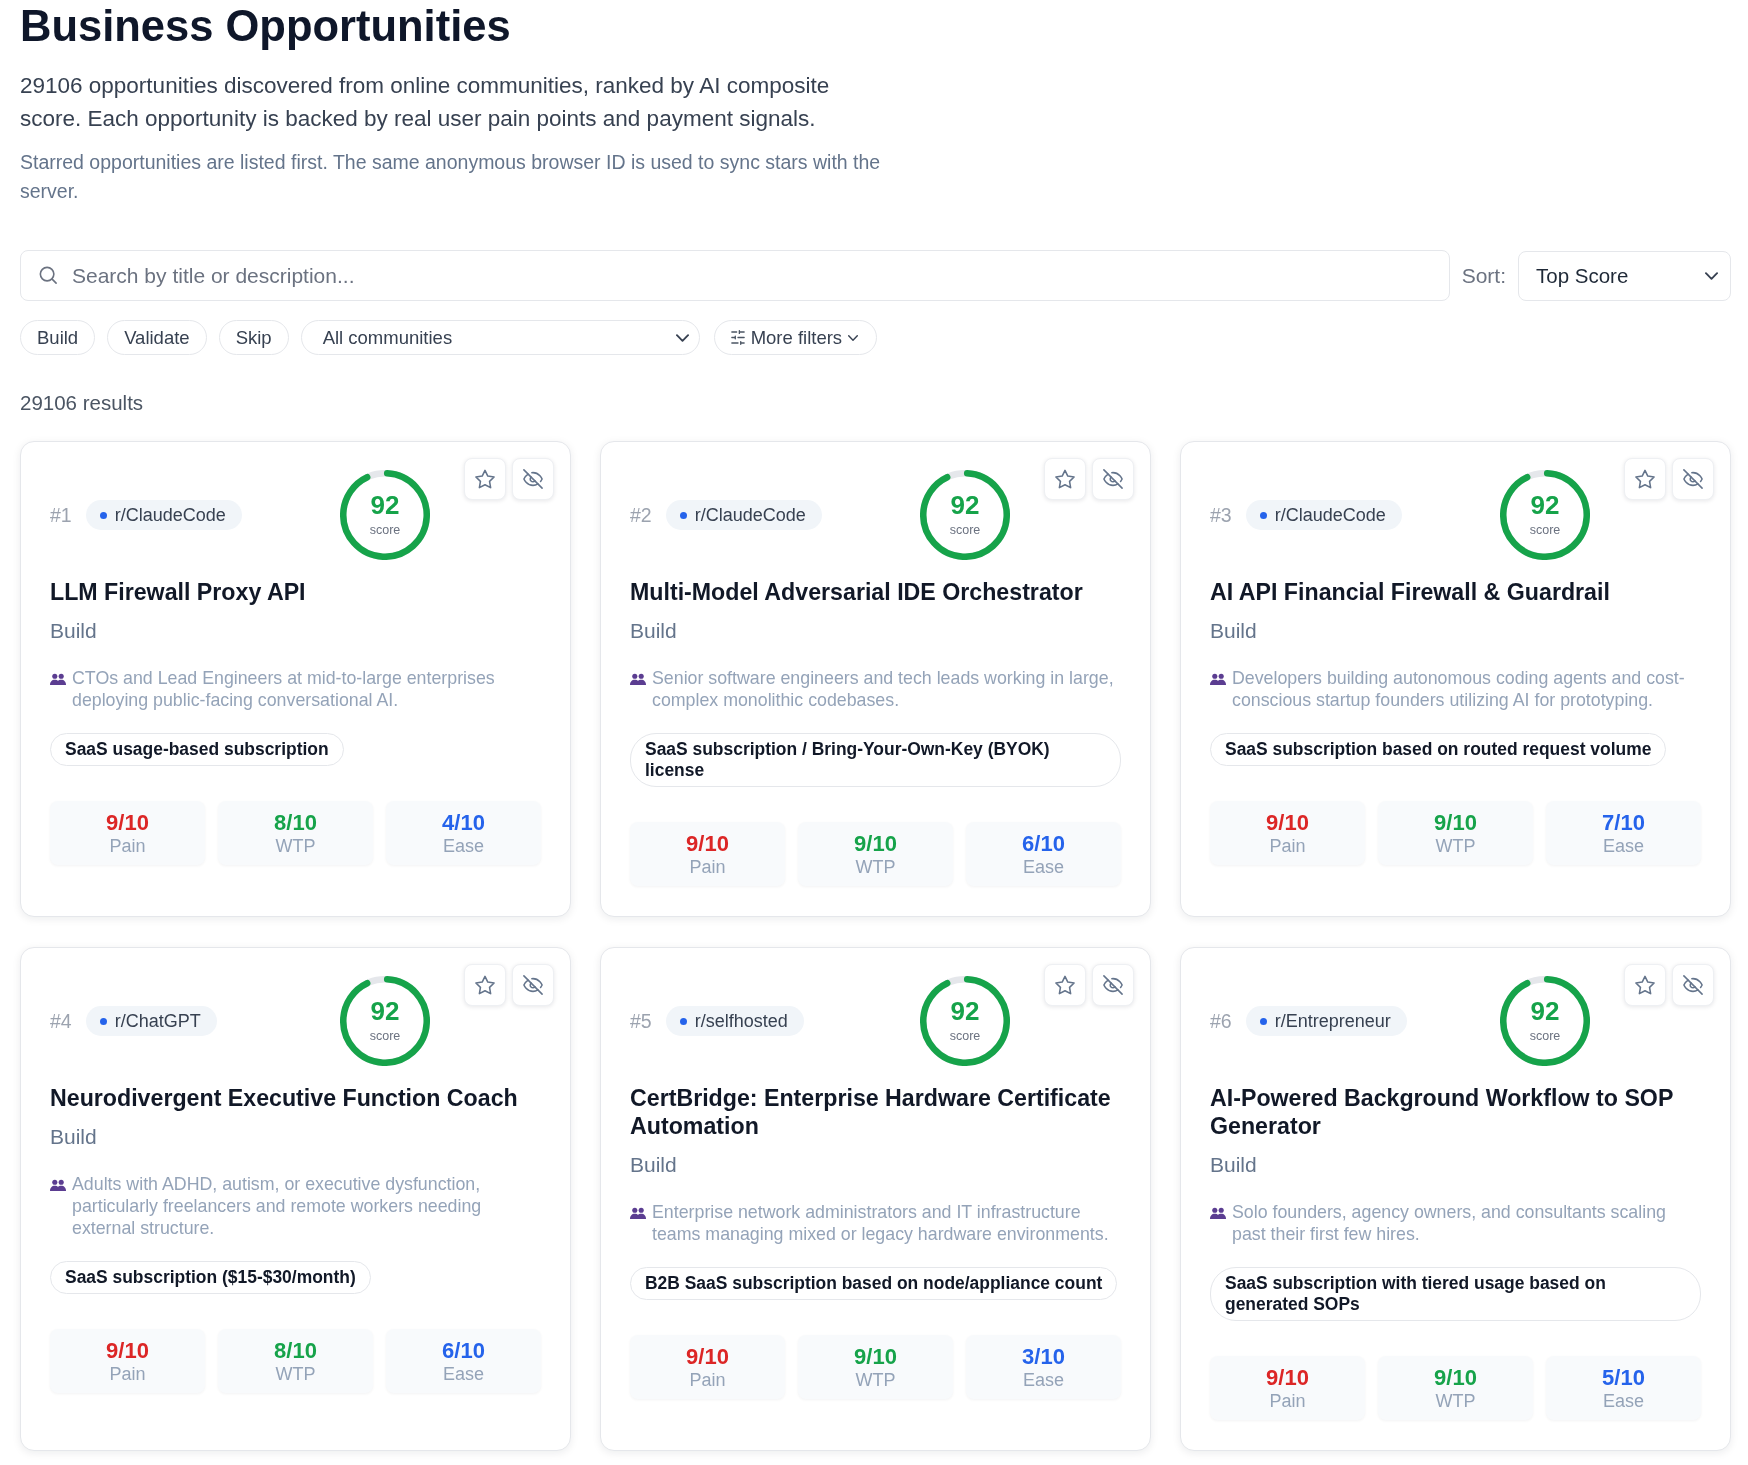 This screenshot has width=1748, height=1465. What do you see at coordinates (641, 515) in the screenshot?
I see `rank-number: #2` at bounding box center [641, 515].